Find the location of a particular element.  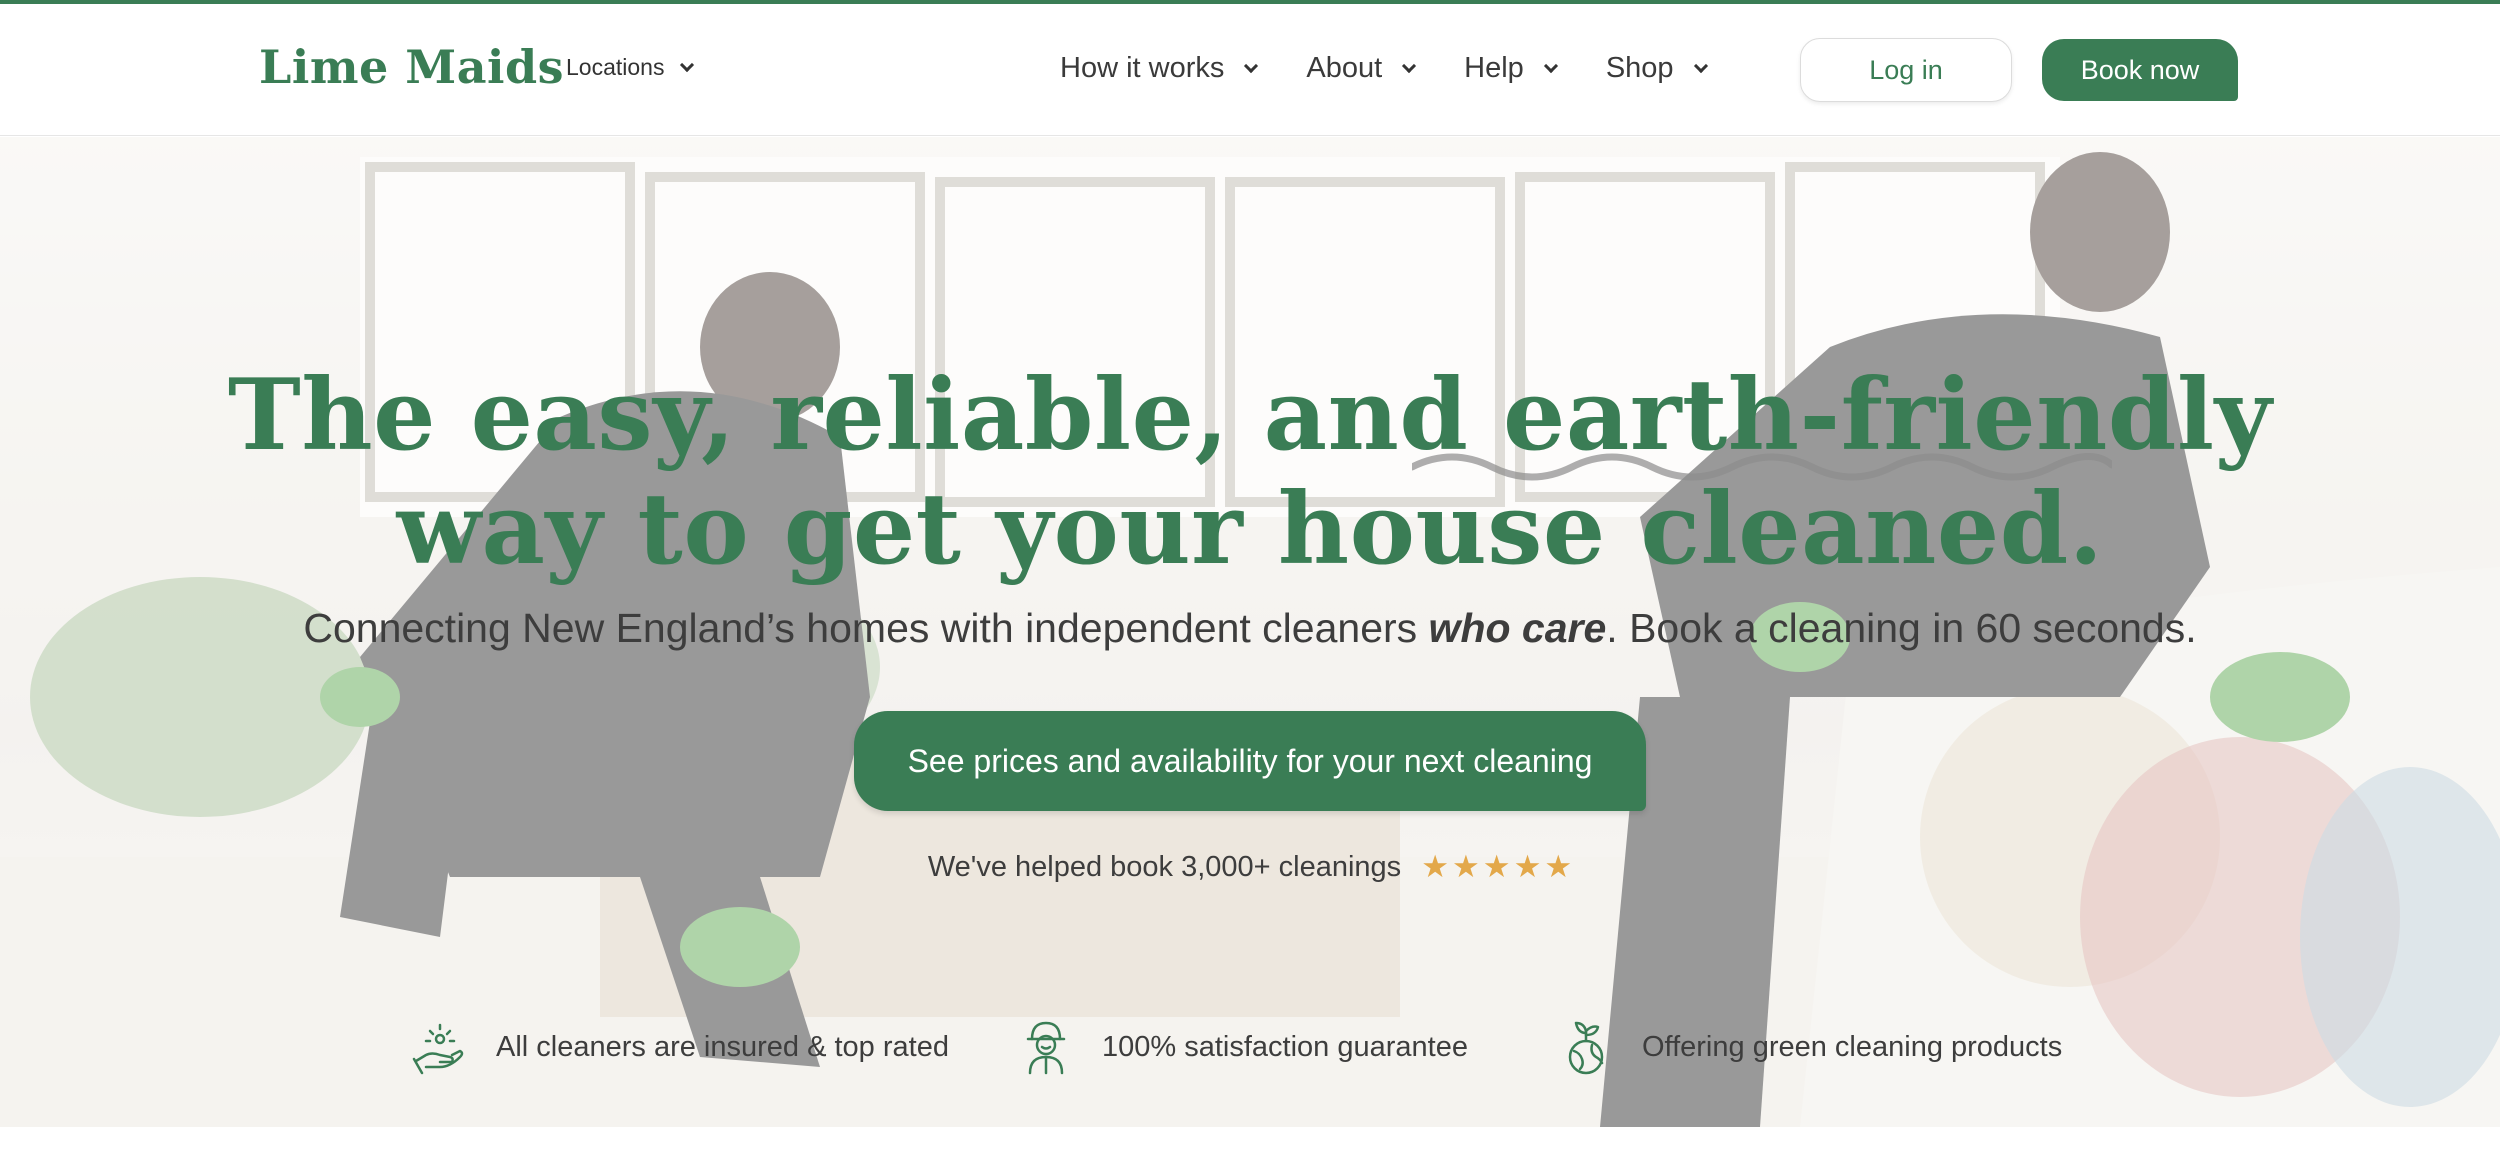

satisfaction-person-icon is located at coordinates (1046, 1048).